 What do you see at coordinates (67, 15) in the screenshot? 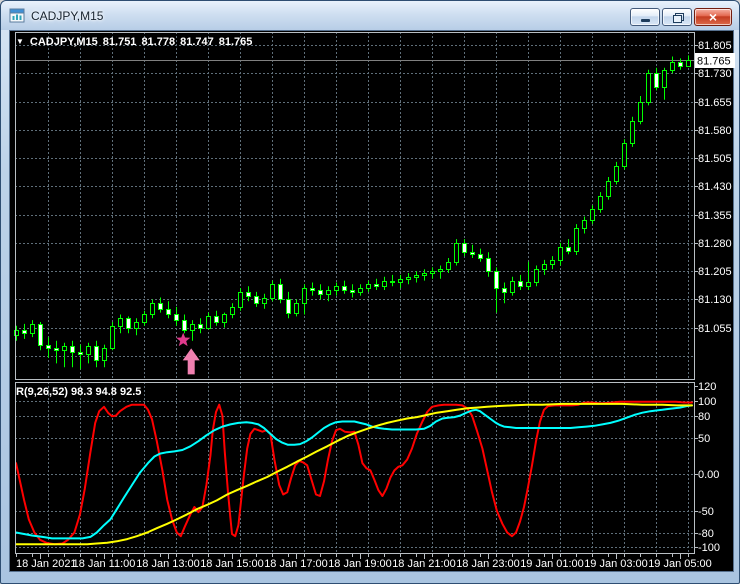
I see `window-title: CADJPY,M15` at bounding box center [67, 15].